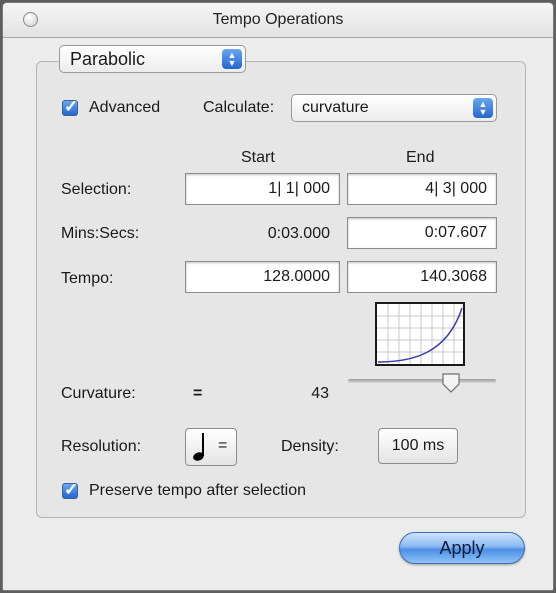  I want to click on calculate-popup: curvature ▲ ▼, so click(394, 108).